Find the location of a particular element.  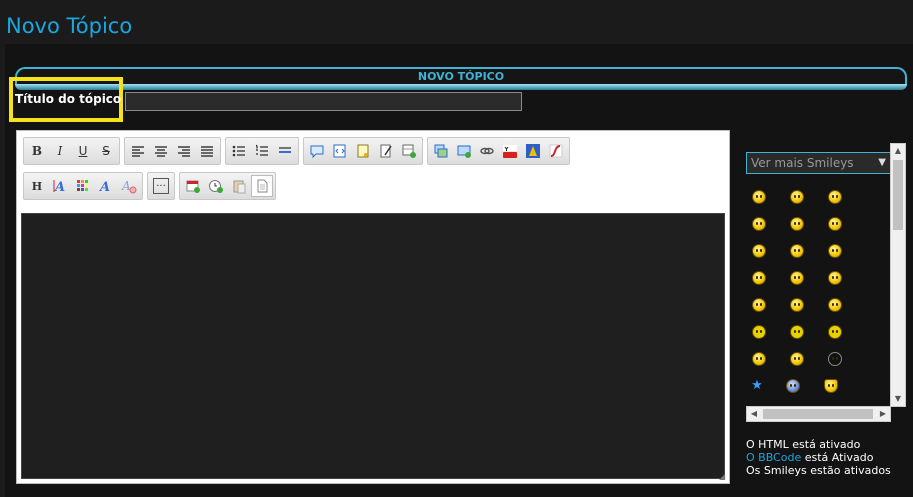

table-button is located at coordinates (409, 151).